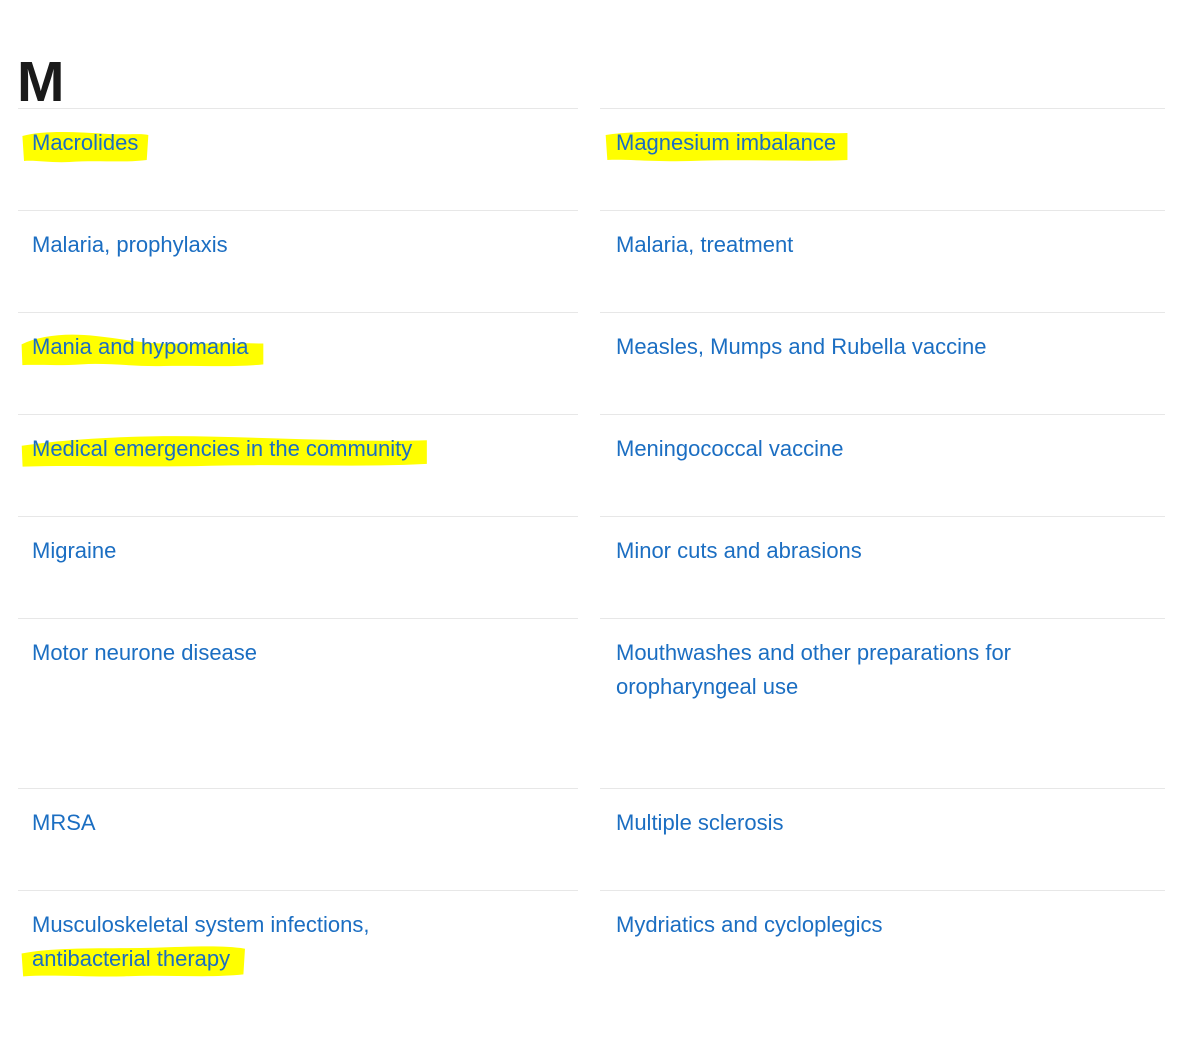 This screenshot has width=1200, height=1060. I want to click on index-link-malaria-prophylaxis: Malaria, prophylaxis, so click(130, 245).